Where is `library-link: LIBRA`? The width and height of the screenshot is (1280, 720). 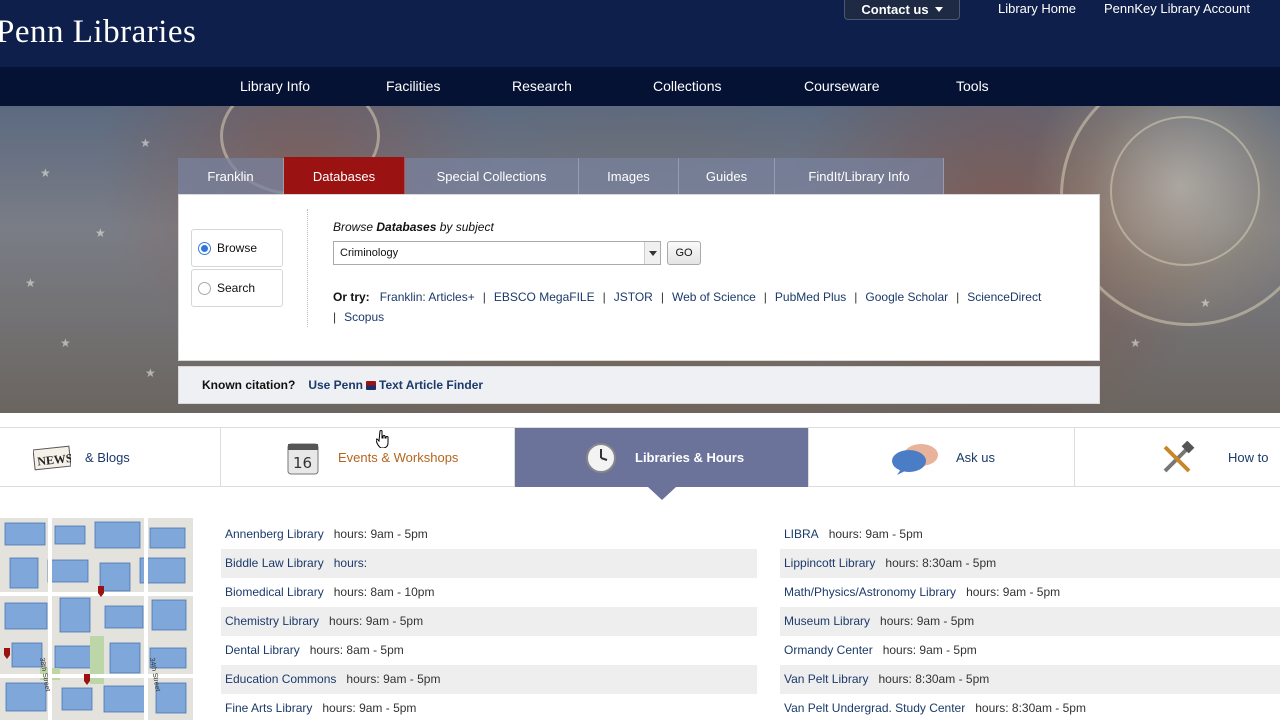
library-link: LIBRA is located at coordinates (801, 534).